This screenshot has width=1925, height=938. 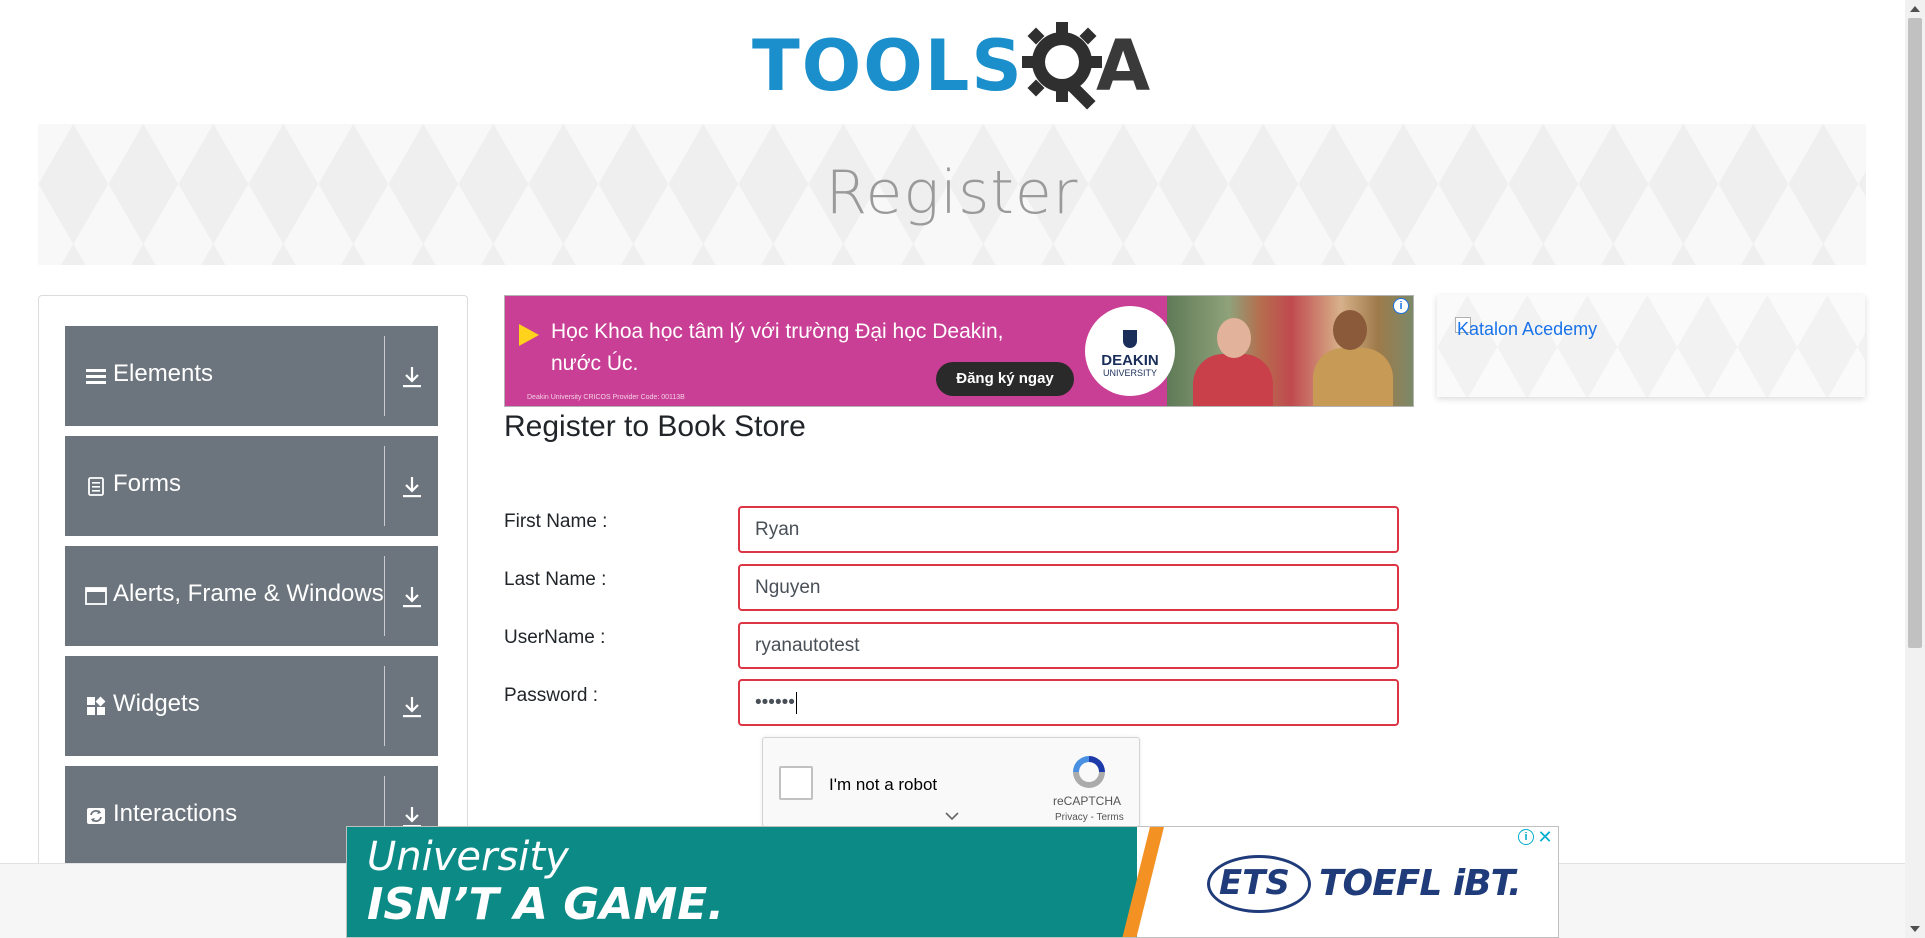 I want to click on scroll-up-arrow-icon, so click(x=1915, y=9).